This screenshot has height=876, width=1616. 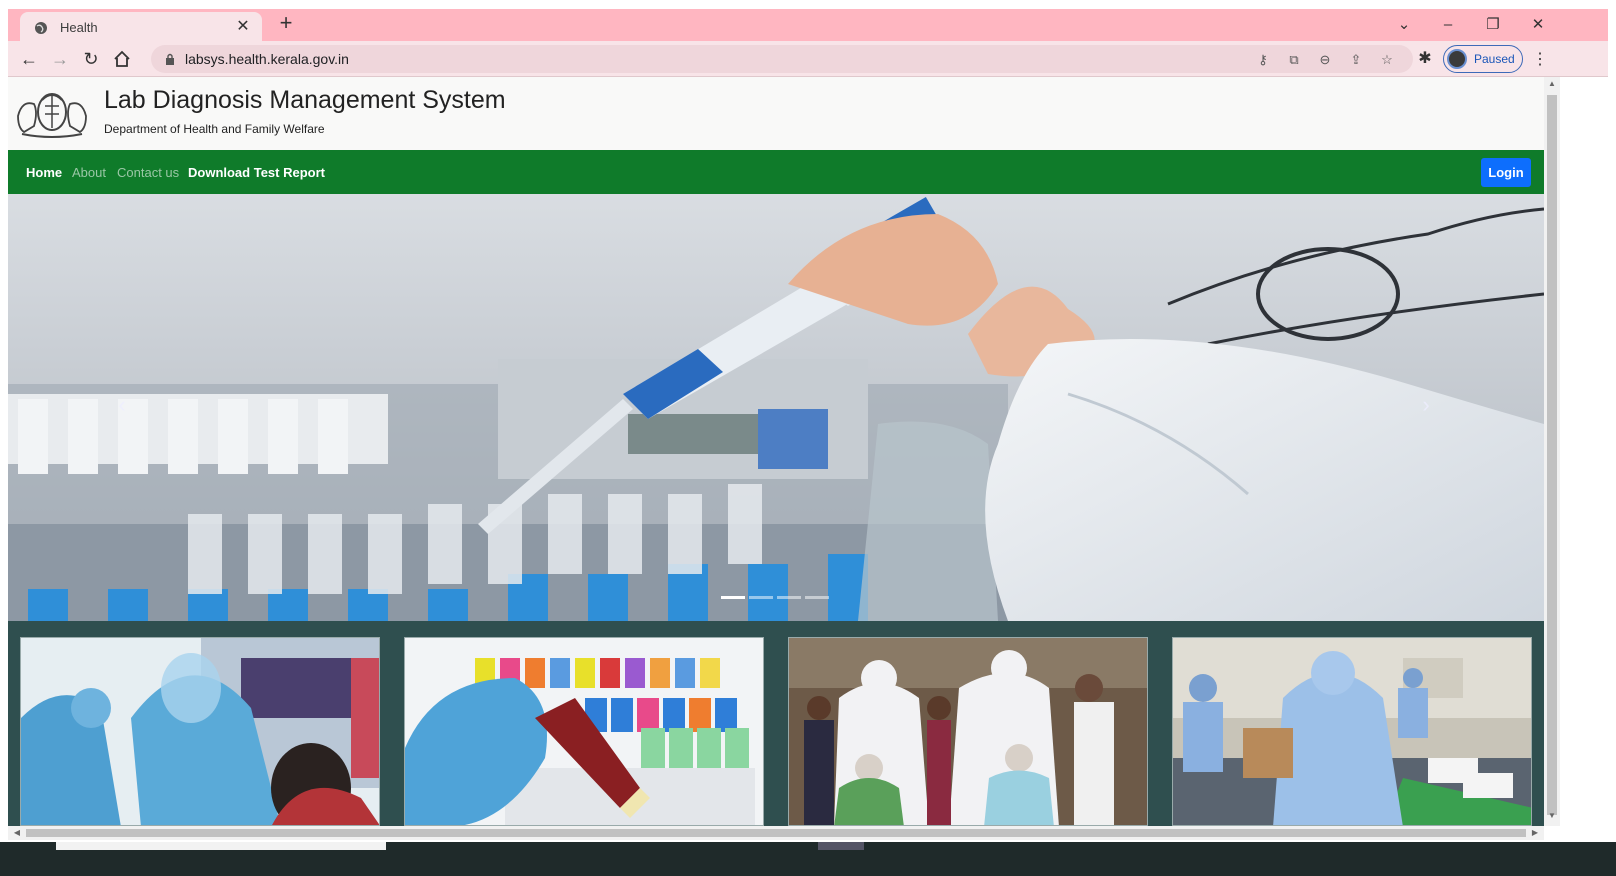 I want to click on card-lab-packaging, so click(x=1352, y=731).